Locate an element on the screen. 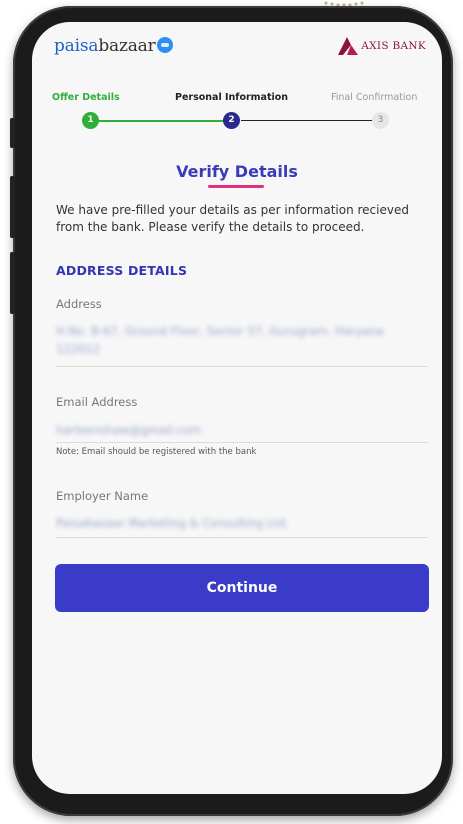  logo-text-paisa: paisa is located at coordinates (76, 46).